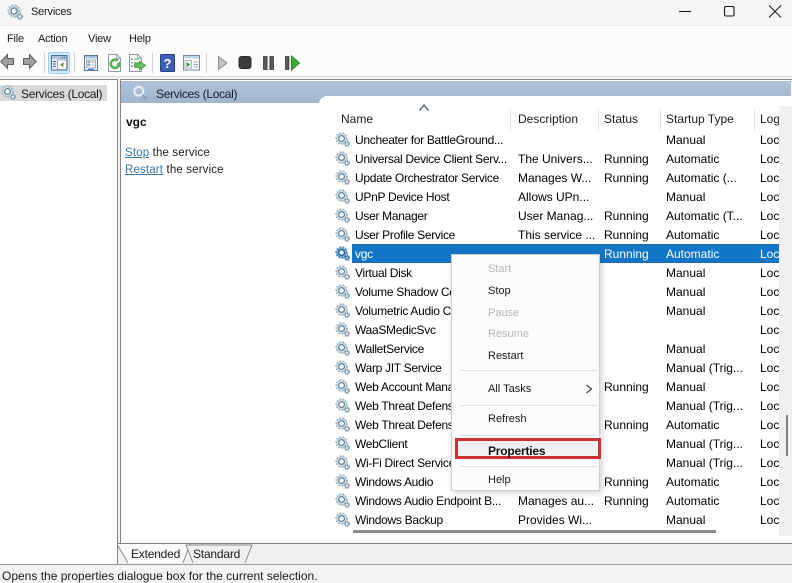  I want to click on svg-text: Standard, so click(216, 554).